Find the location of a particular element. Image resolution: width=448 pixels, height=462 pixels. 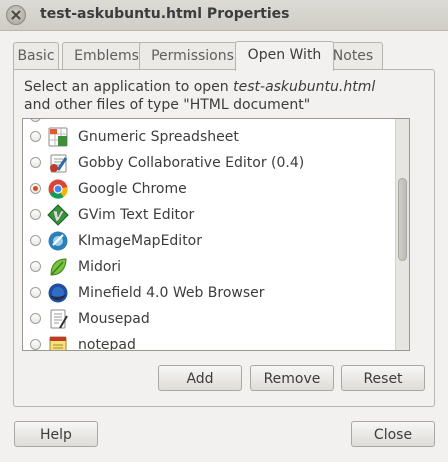

list-item: Gnumeric Spreadsheet is located at coordinates (209, 137).